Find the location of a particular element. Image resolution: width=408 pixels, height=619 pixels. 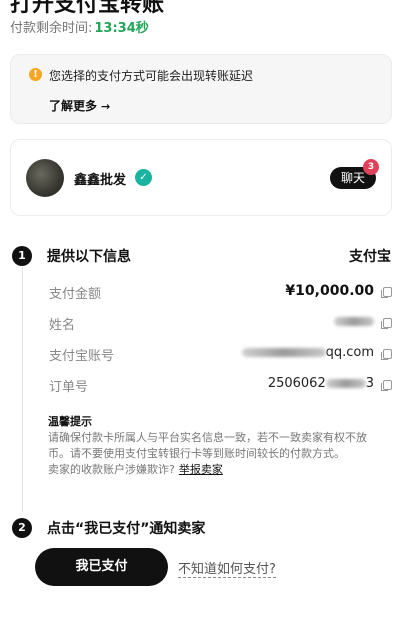

copy-name-icon is located at coordinates (386, 323).